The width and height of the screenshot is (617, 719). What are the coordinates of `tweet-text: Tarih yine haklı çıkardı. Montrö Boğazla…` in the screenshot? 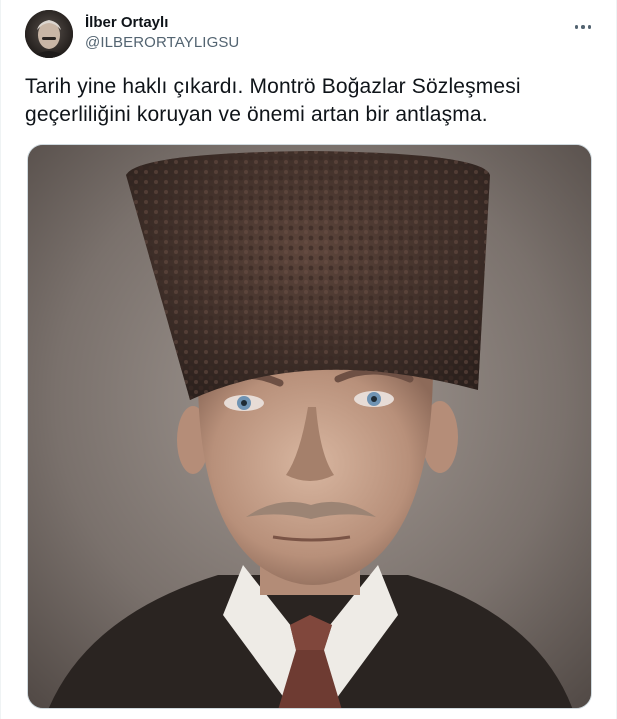 It's located at (273, 100).